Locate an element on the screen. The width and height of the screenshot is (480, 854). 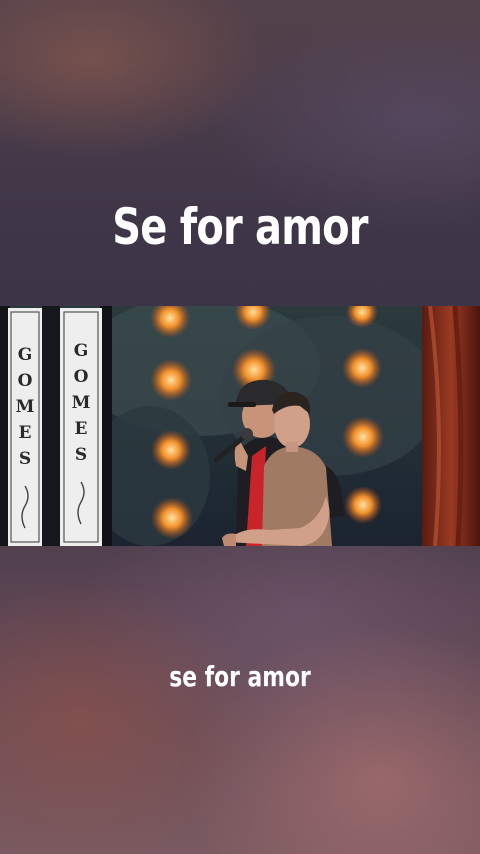
sign-right-letter: M is located at coordinates (81, 403).